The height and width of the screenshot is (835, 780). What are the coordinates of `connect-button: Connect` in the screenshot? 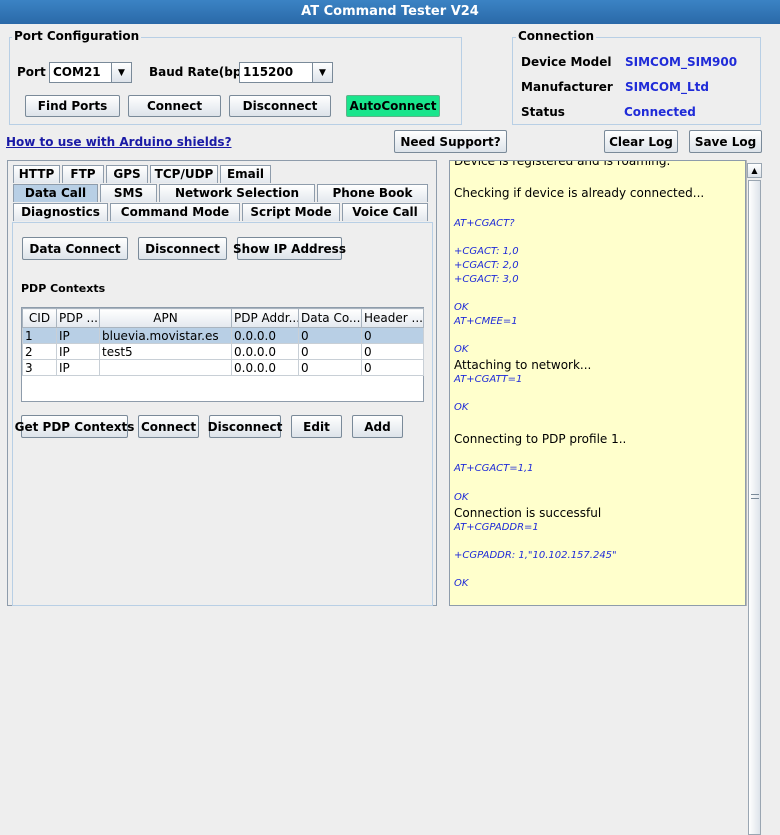 It's located at (174, 106).